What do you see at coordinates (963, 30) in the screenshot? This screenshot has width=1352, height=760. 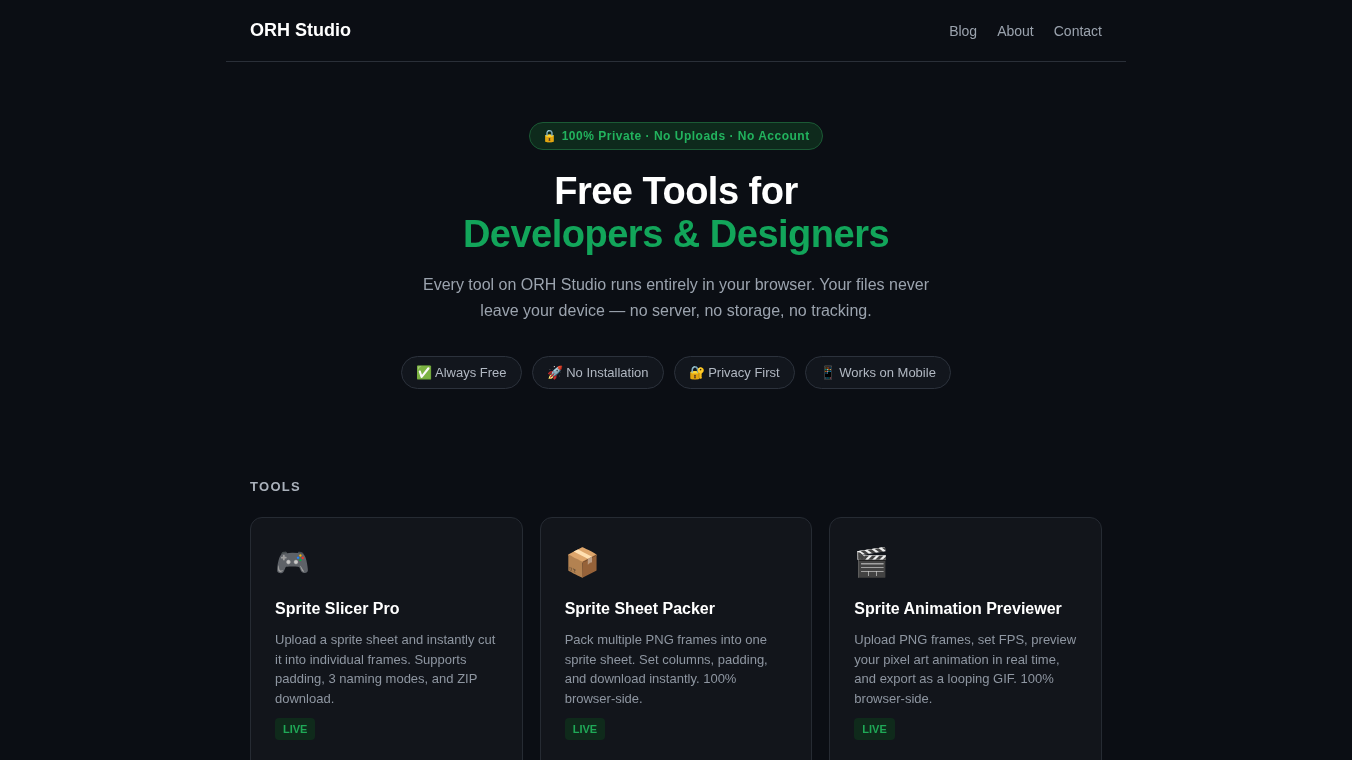 I see `nav-link: Blog` at bounding box center [963, 30].